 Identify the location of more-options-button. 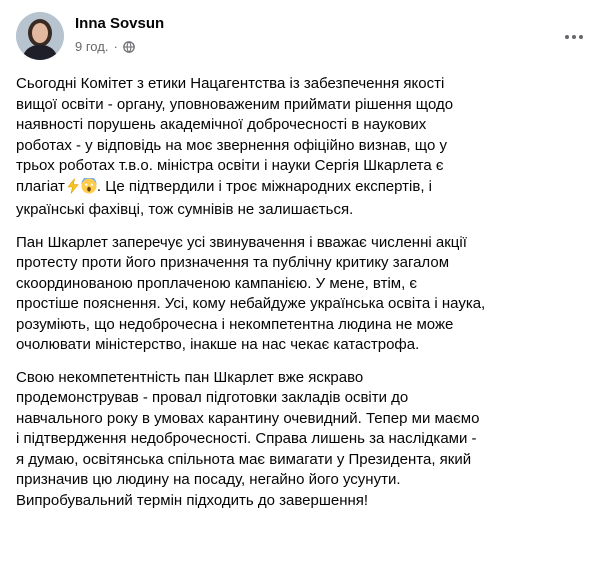
(574, 36).